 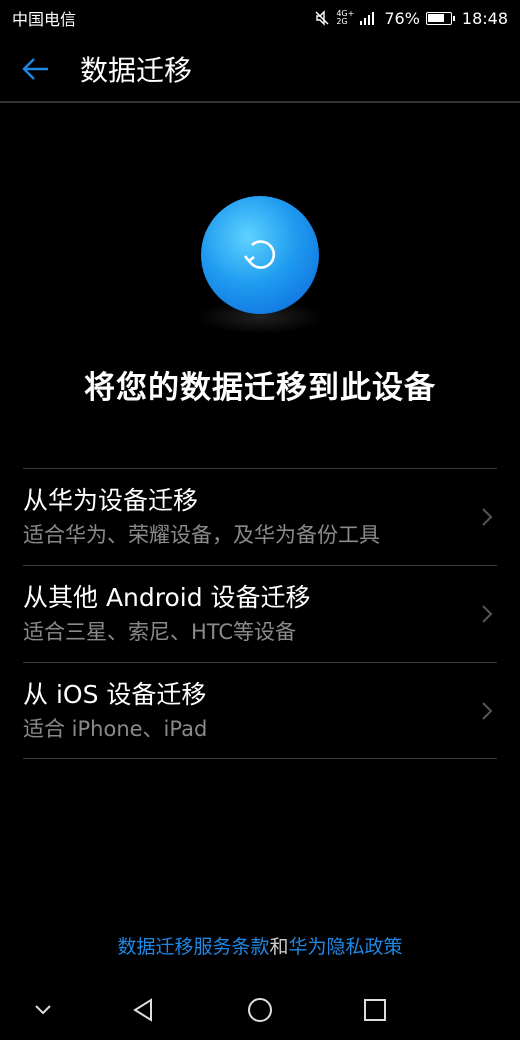 I want to click on option-android: 从其他 Android 设备迁移 适合三星、索尼、HTC等设备, so click(x=260, y=613).